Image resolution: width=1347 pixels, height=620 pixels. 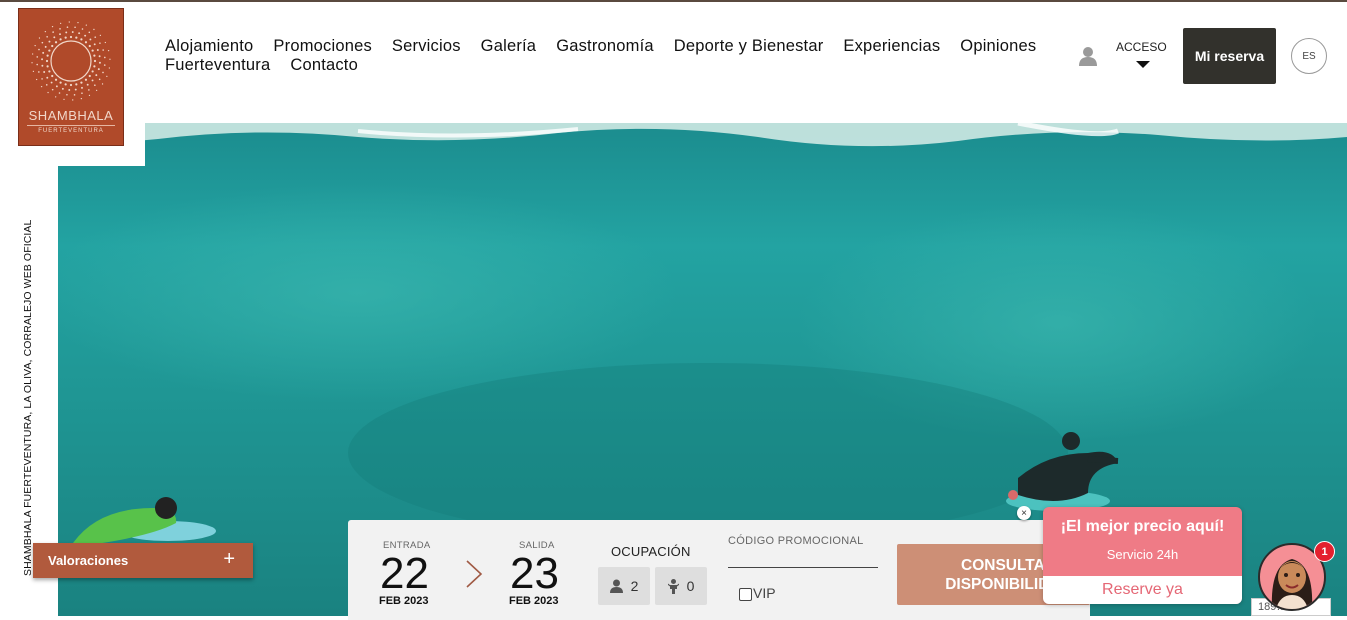 I want to click on logo-area: SHAMBHALA FUERTEVENTURA, so click(x=72, y=84).